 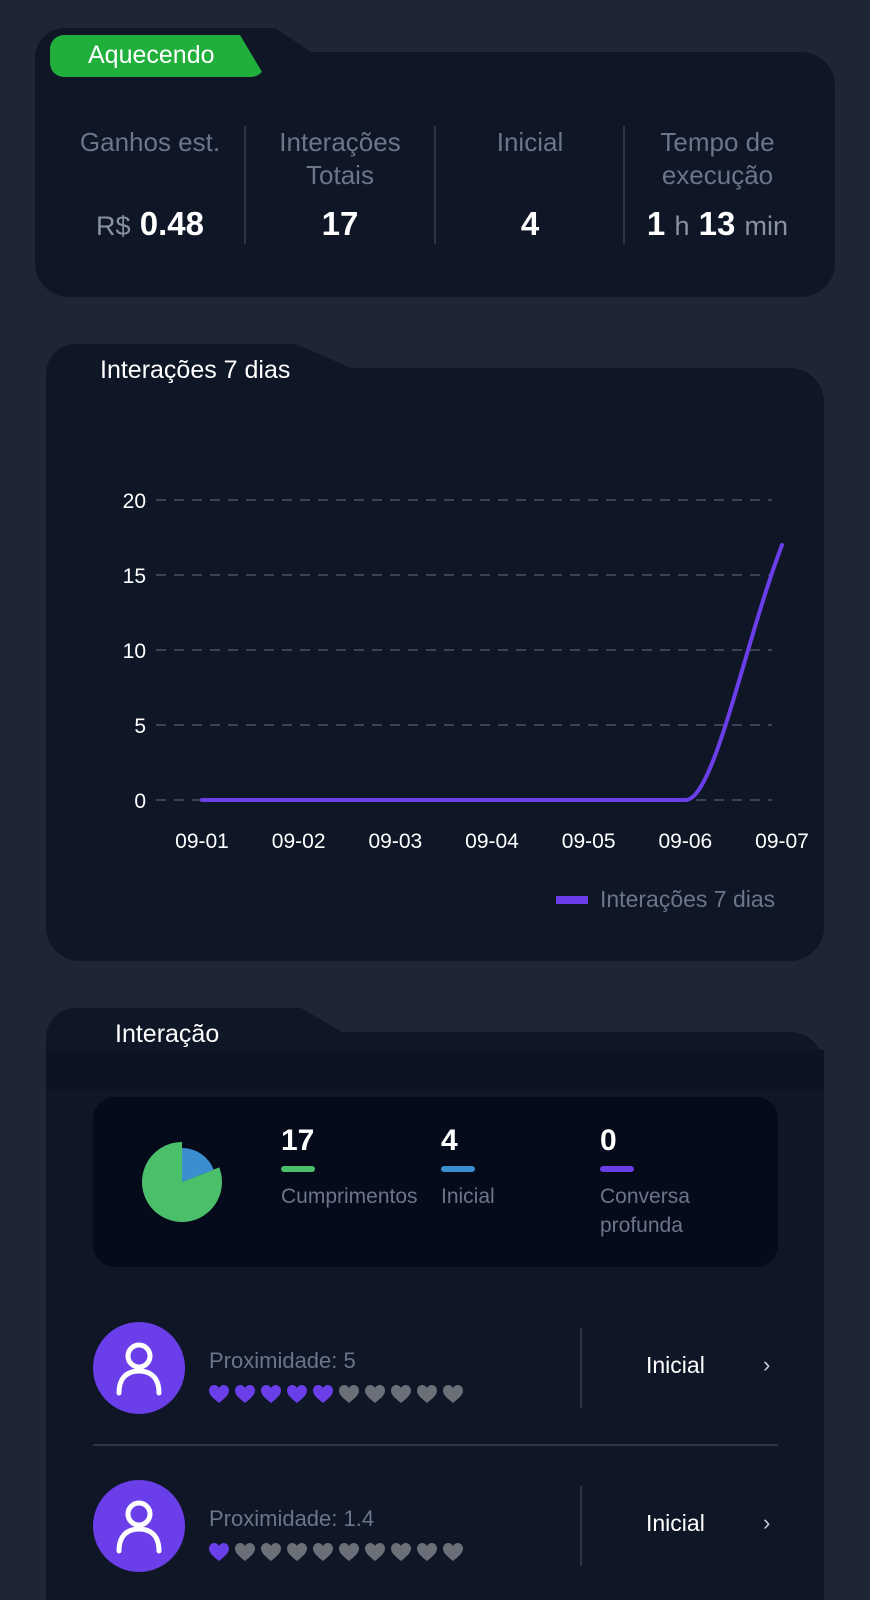 What do you see at coordinates (292, 1518) in the screenshot?
I see `proximity-label: Proximidade: 1.4` at bounding box center [292, 1518].